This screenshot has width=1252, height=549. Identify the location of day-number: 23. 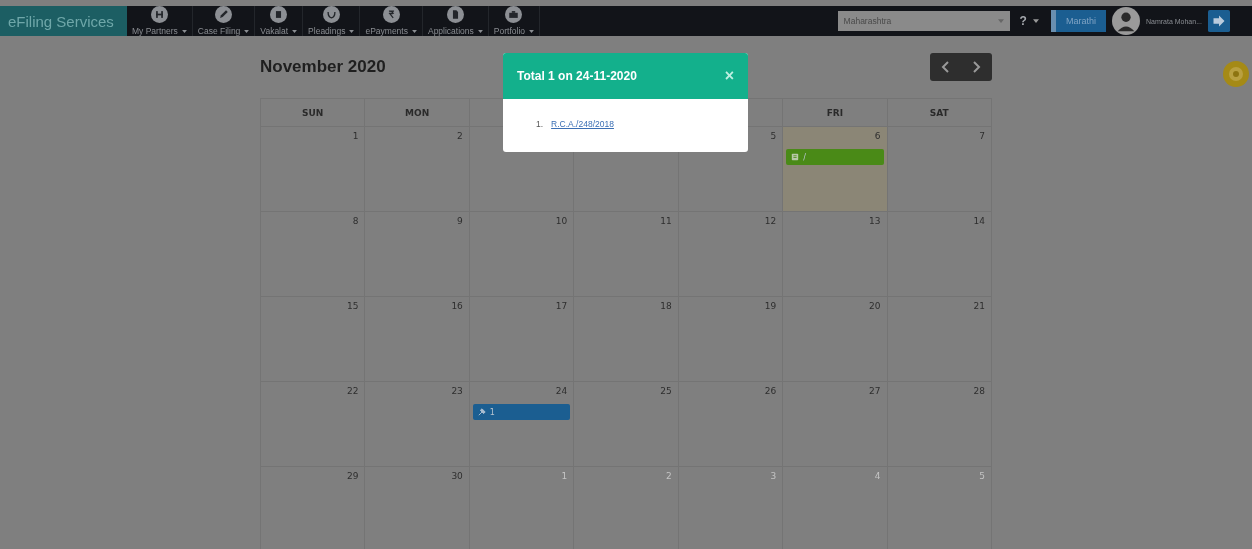
(457, 391).